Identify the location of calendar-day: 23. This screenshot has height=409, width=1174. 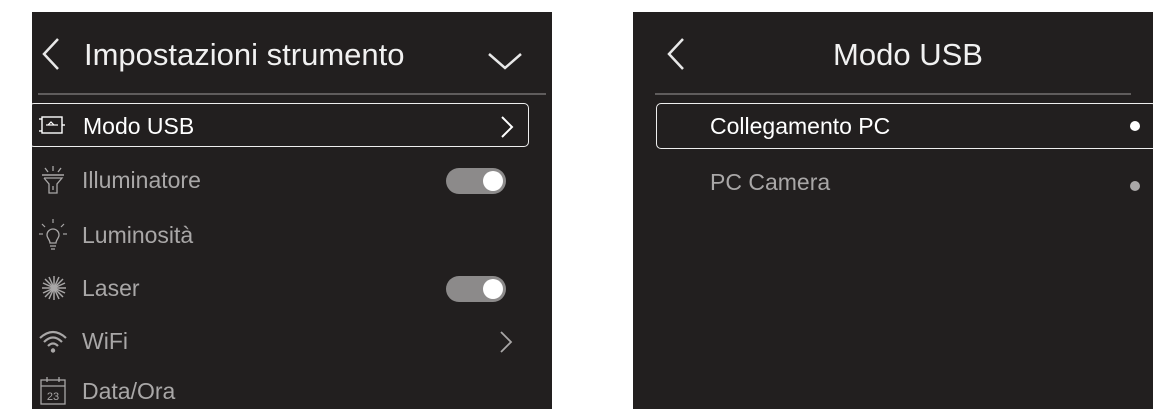
(53, 397).